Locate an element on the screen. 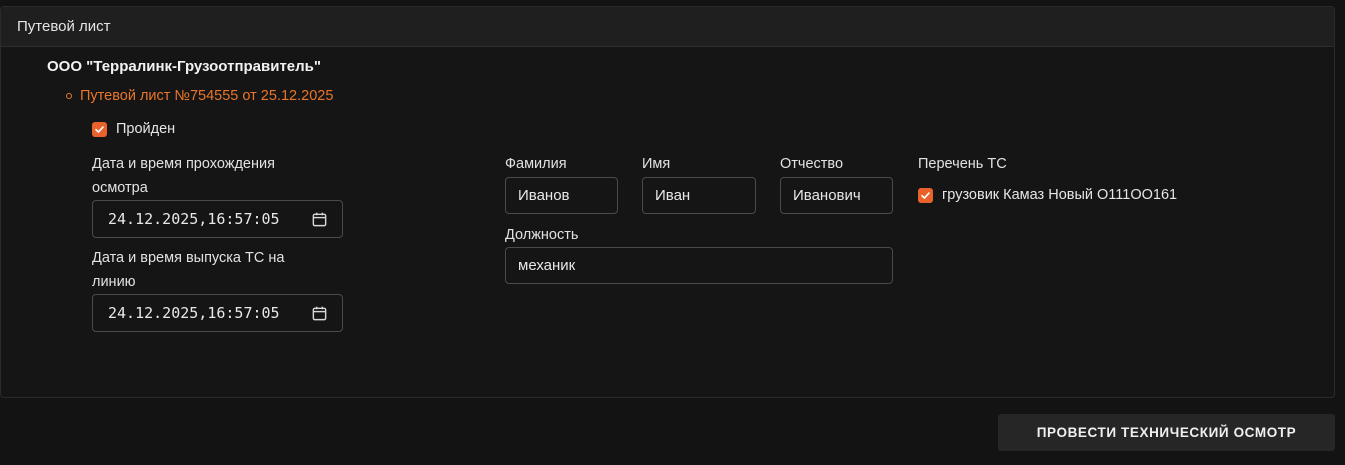  patronymic-value: Иванович is located at coordinates (827, 195).